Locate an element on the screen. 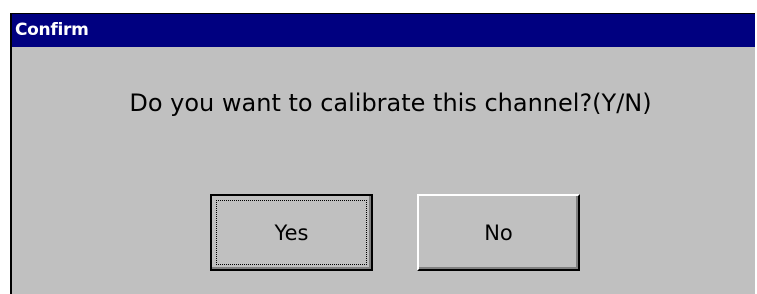 This screenshot has width=757, height=294. no-button-label: No is located at coordinates (498, 232).